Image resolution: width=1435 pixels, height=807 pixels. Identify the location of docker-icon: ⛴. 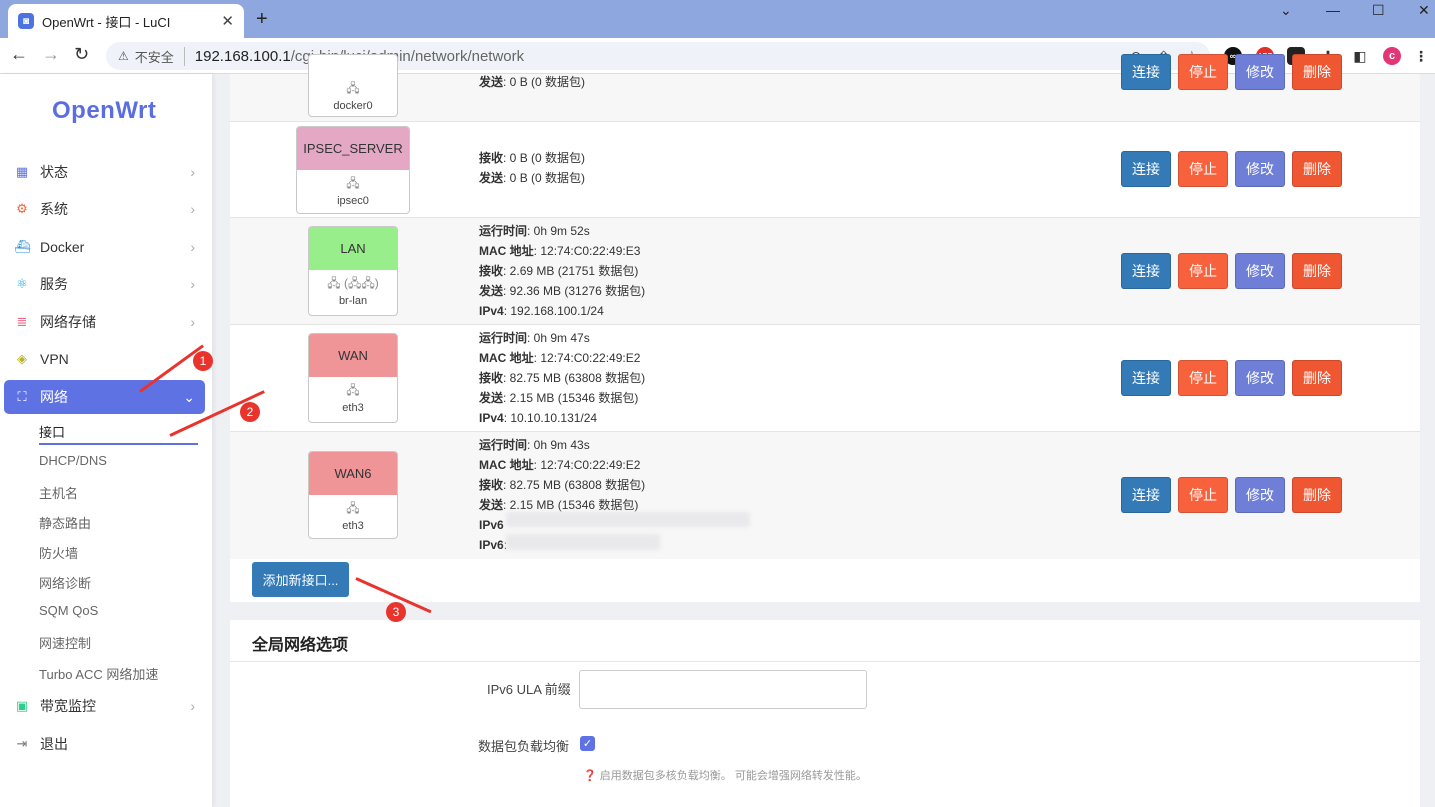
(22, 246).